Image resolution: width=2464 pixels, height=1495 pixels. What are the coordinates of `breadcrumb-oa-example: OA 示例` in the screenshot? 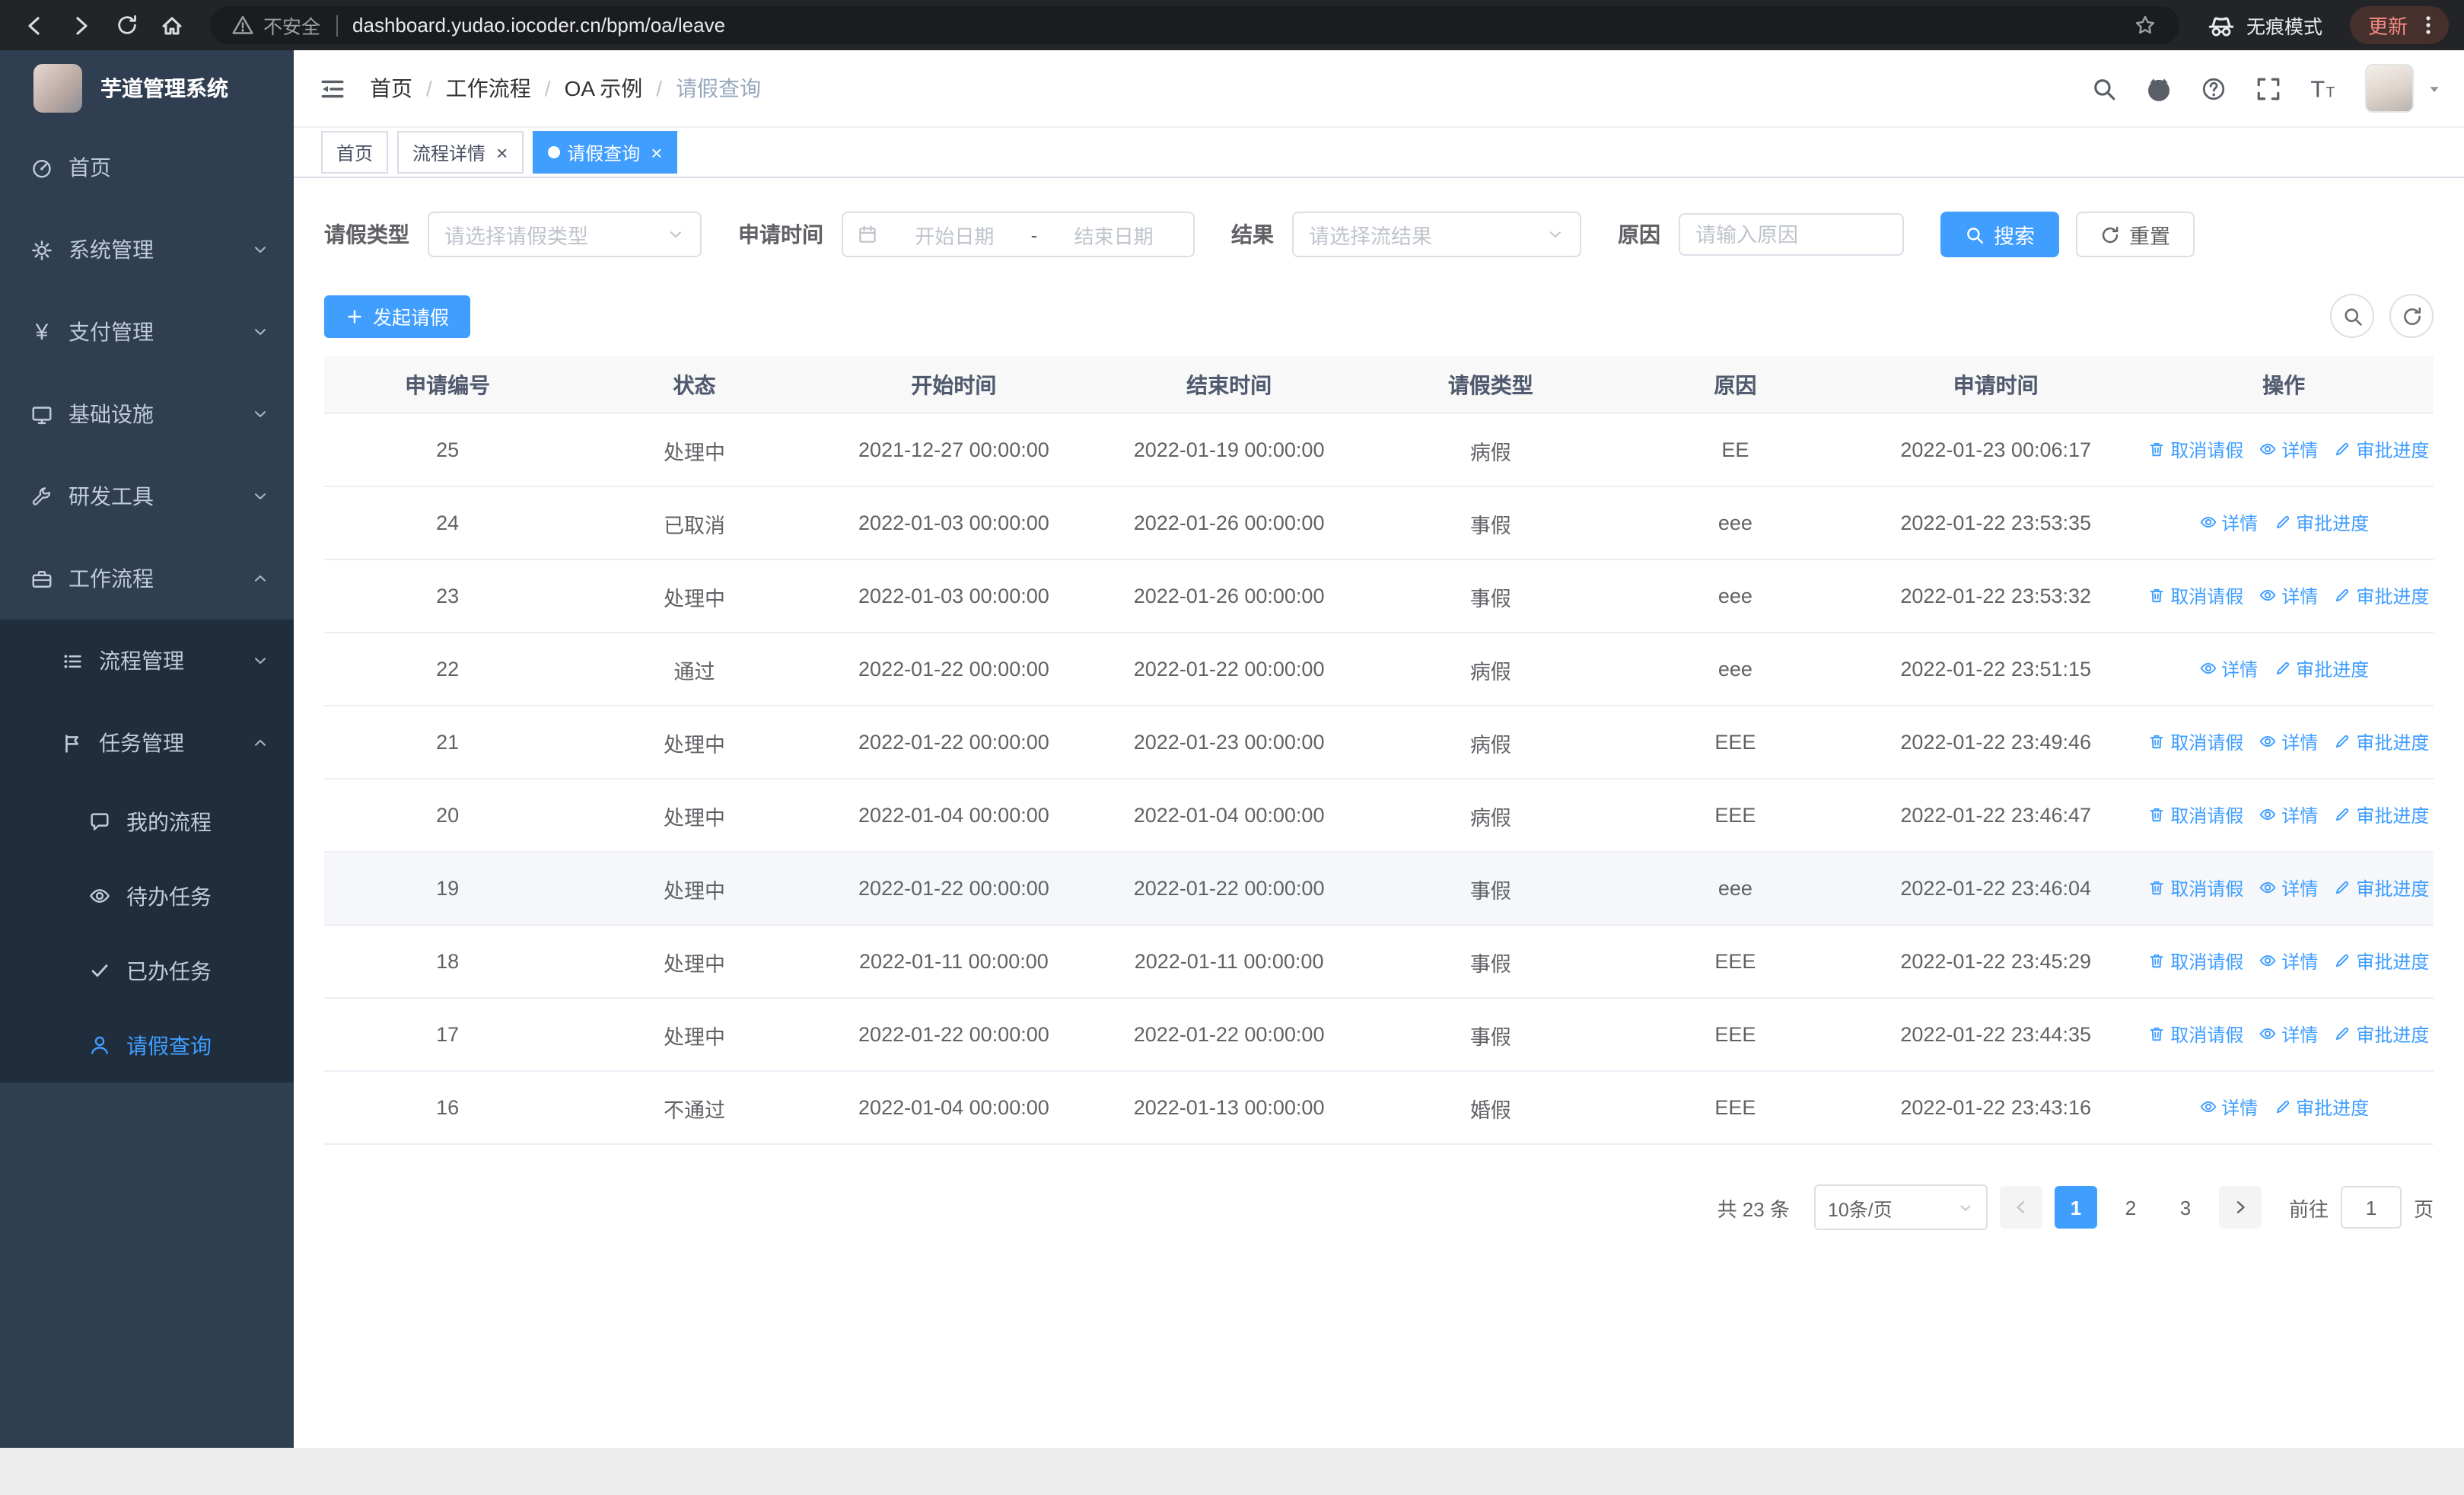 It's located at (604, 89).